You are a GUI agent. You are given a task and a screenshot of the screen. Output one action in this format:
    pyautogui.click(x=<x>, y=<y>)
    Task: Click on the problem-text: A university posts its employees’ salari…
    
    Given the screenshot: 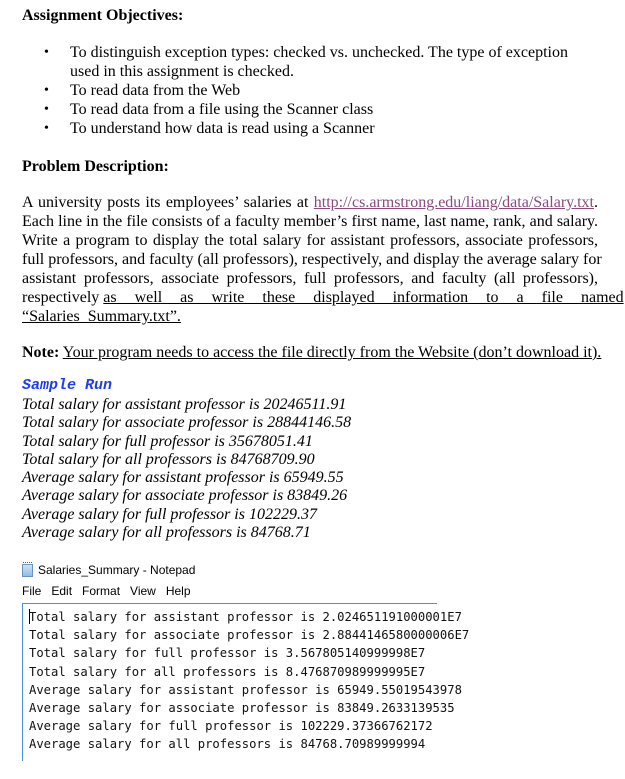 What is the action you would take?
    pyautogui.click(x=168, y=202)
    